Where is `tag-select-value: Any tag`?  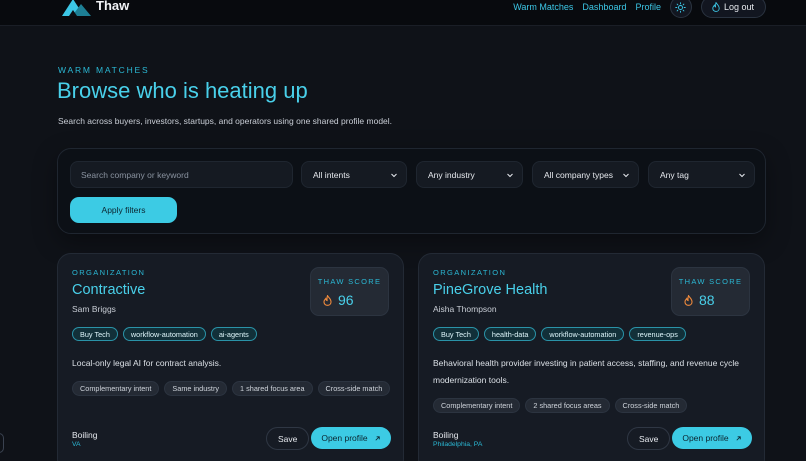 tag-select-value: Any tag is located at coordinates (674, 174).